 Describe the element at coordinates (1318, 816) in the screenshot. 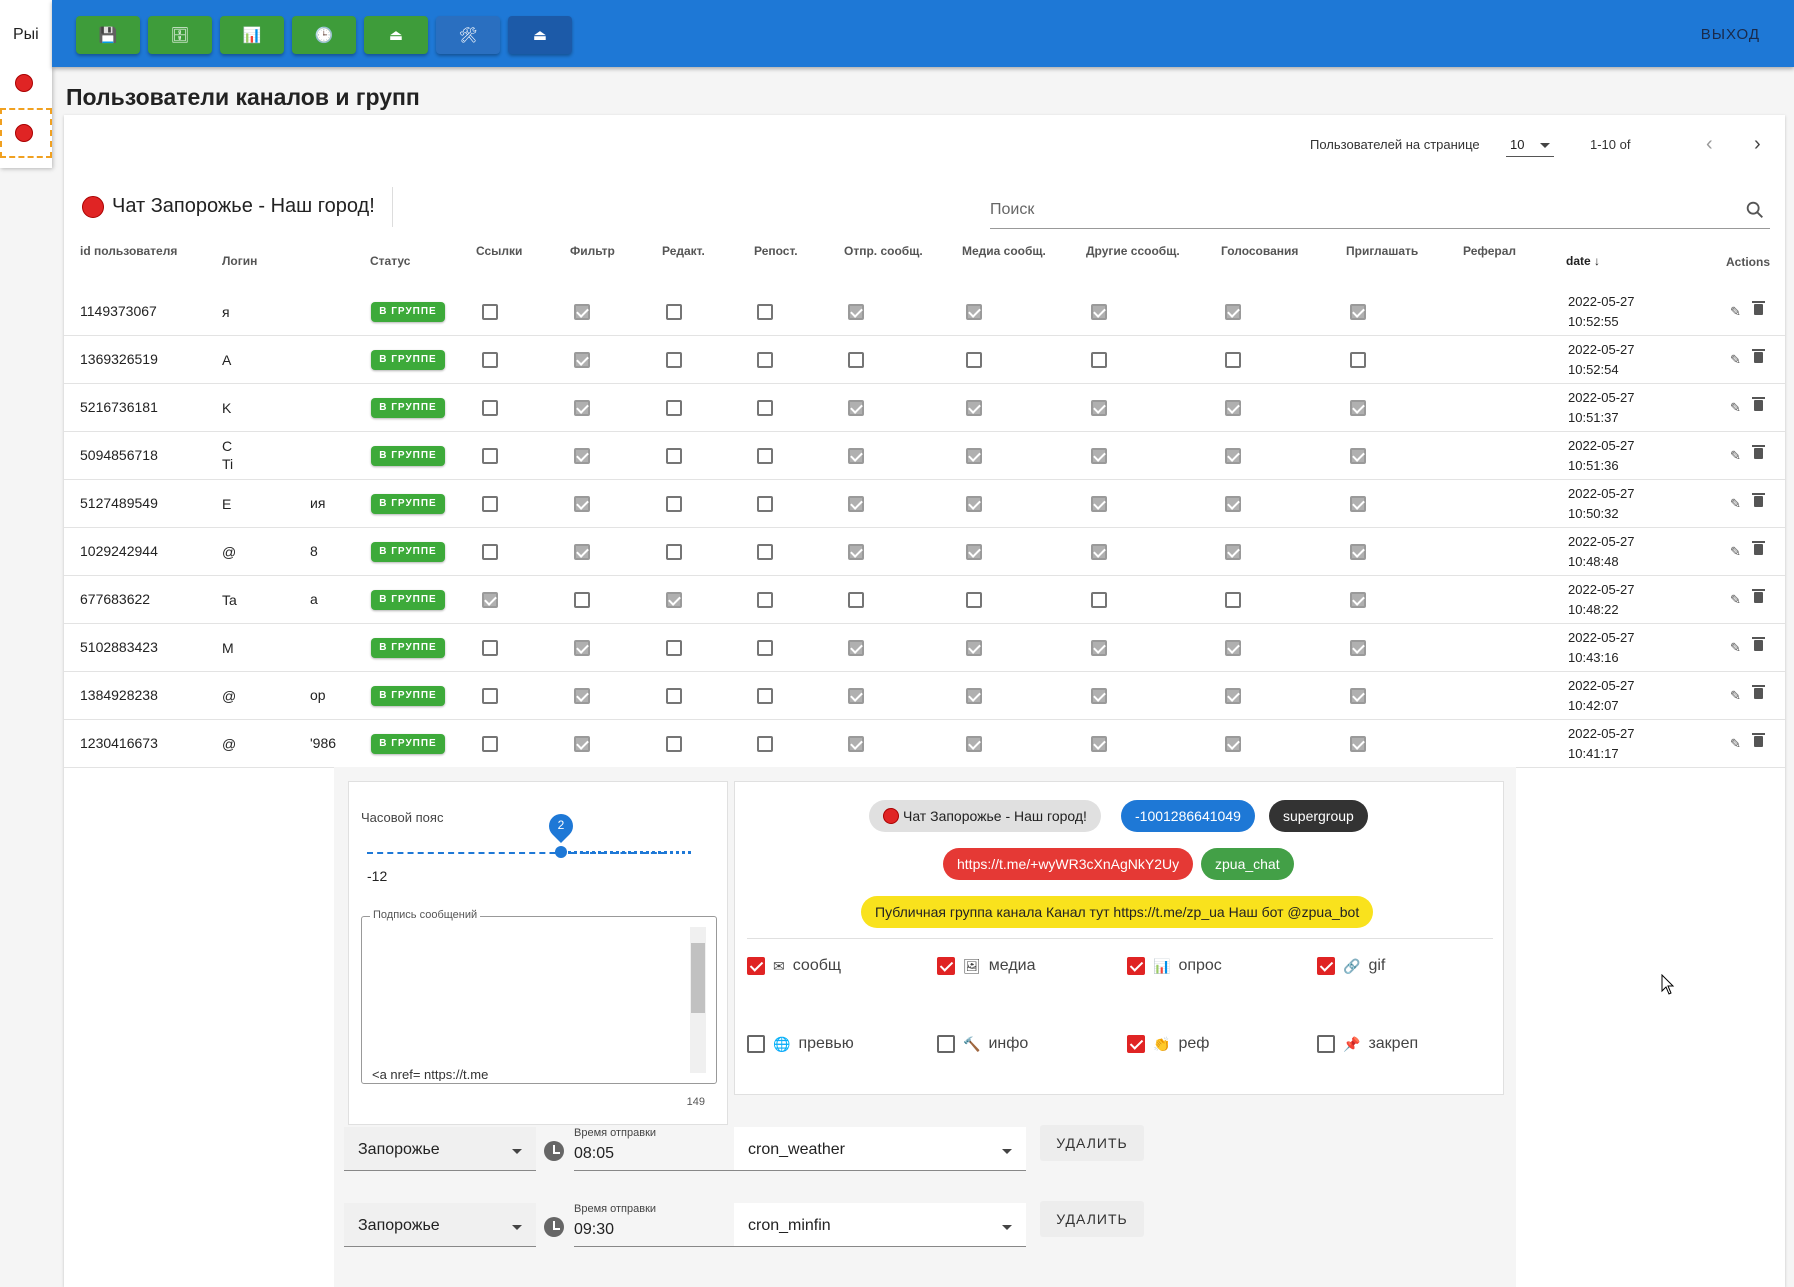

I see `chat-type-chip: supergroup` at that location.